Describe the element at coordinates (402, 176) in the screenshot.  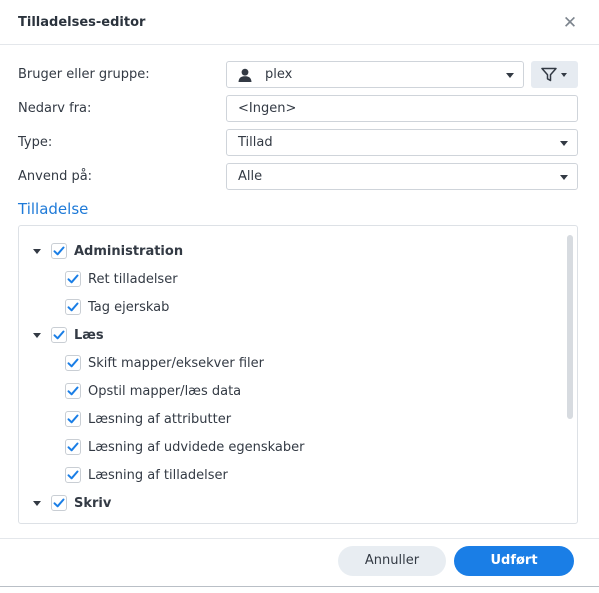
I see `apply-to-select: Alle` at that location.